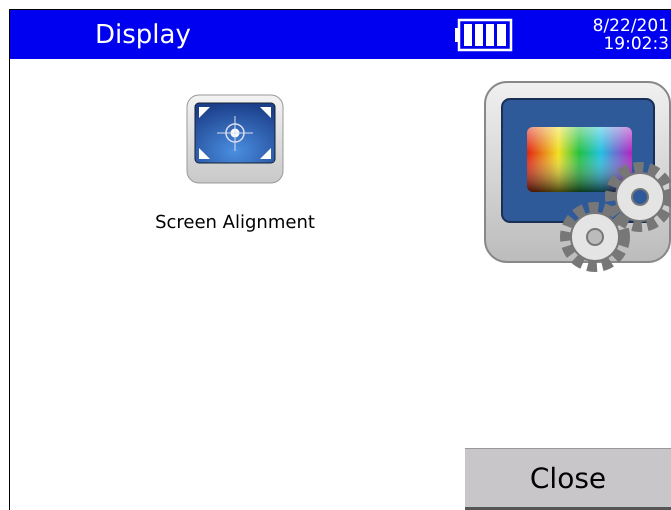 The height and width of the screenshot is (510, 671). I want to click on date-text: 8/22/201, so click(630, 25).